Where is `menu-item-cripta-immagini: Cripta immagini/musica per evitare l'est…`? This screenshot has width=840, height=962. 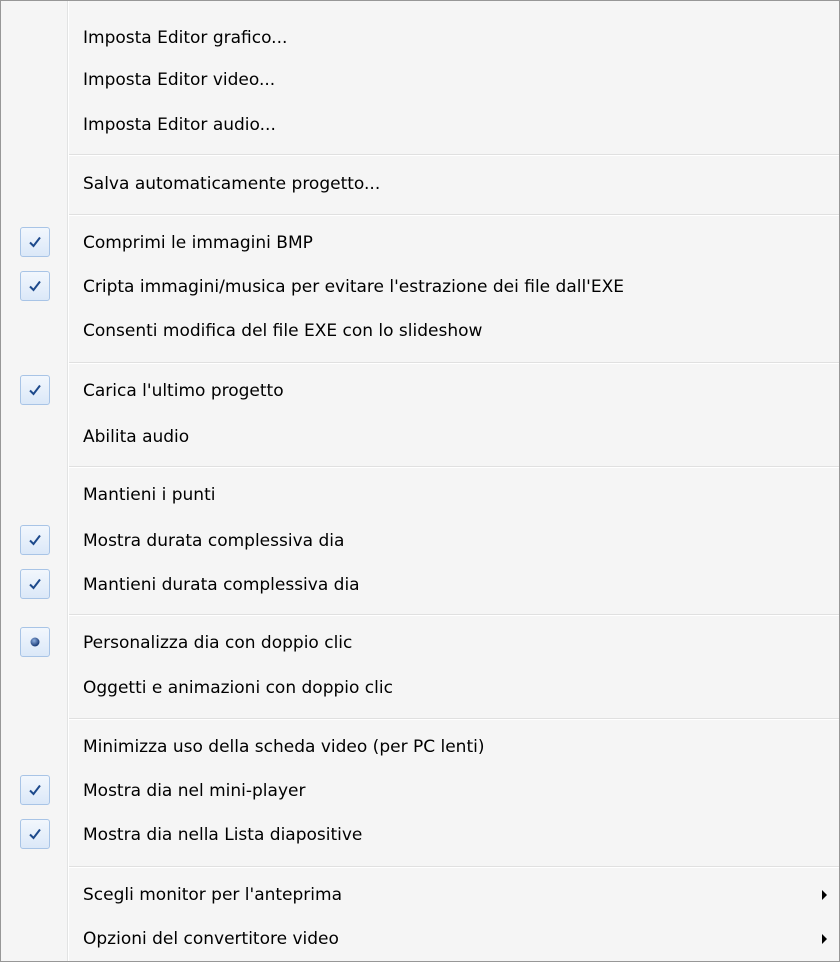
menu-item-cripta-immagini: Cripta immagini/musica per evitare l'est… is located at coordinates (420, 287).